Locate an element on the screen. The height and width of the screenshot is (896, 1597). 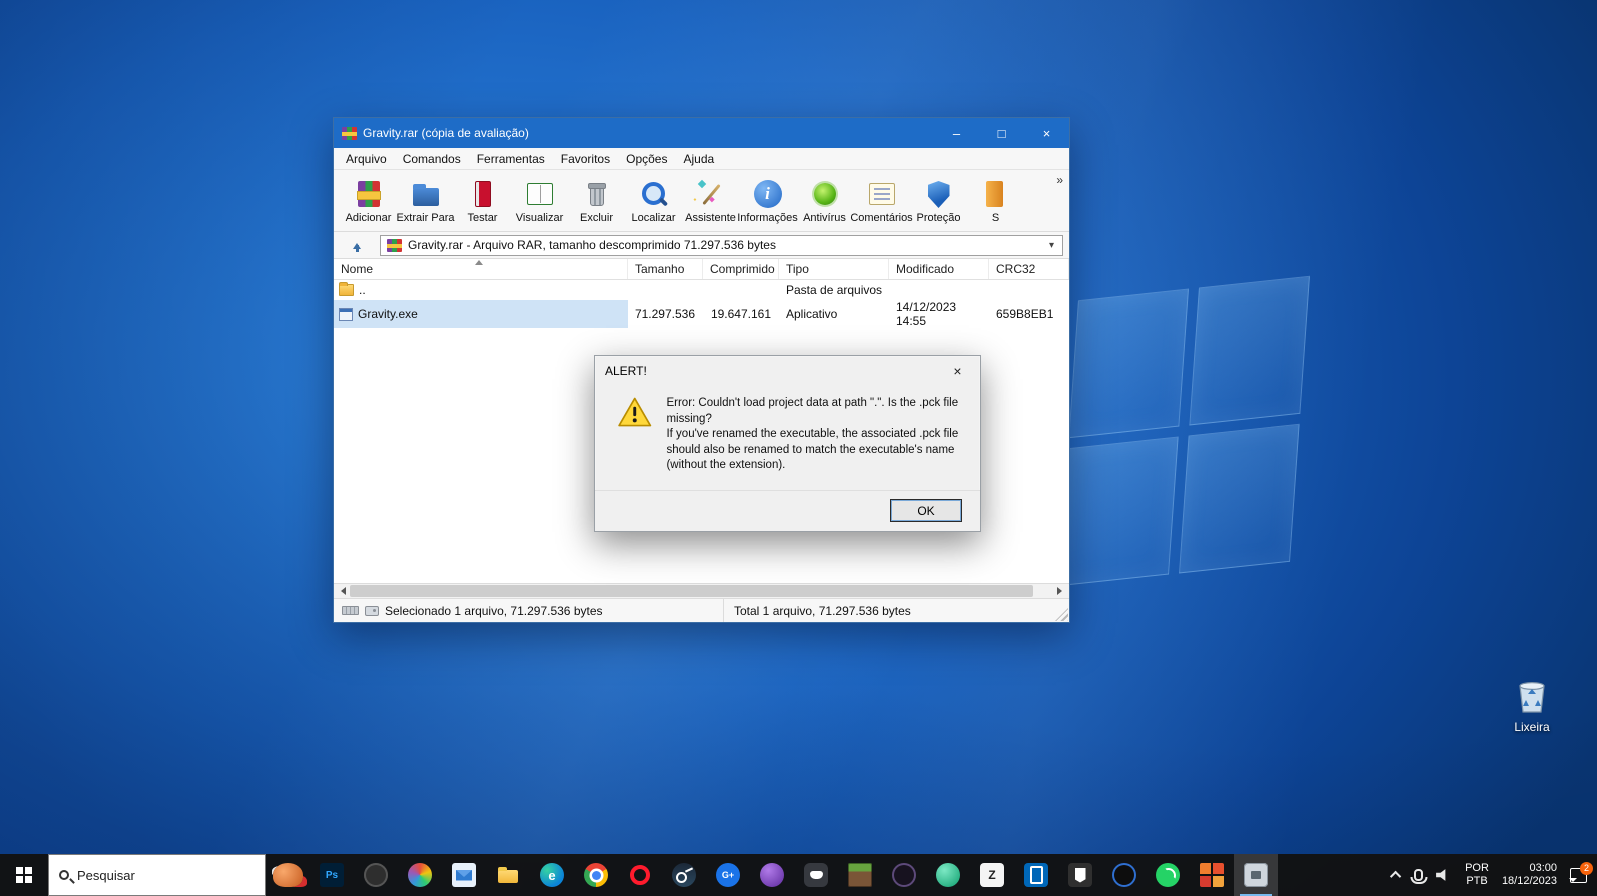
antivirus-button: Antivírus is located at coordinates (824, 202).